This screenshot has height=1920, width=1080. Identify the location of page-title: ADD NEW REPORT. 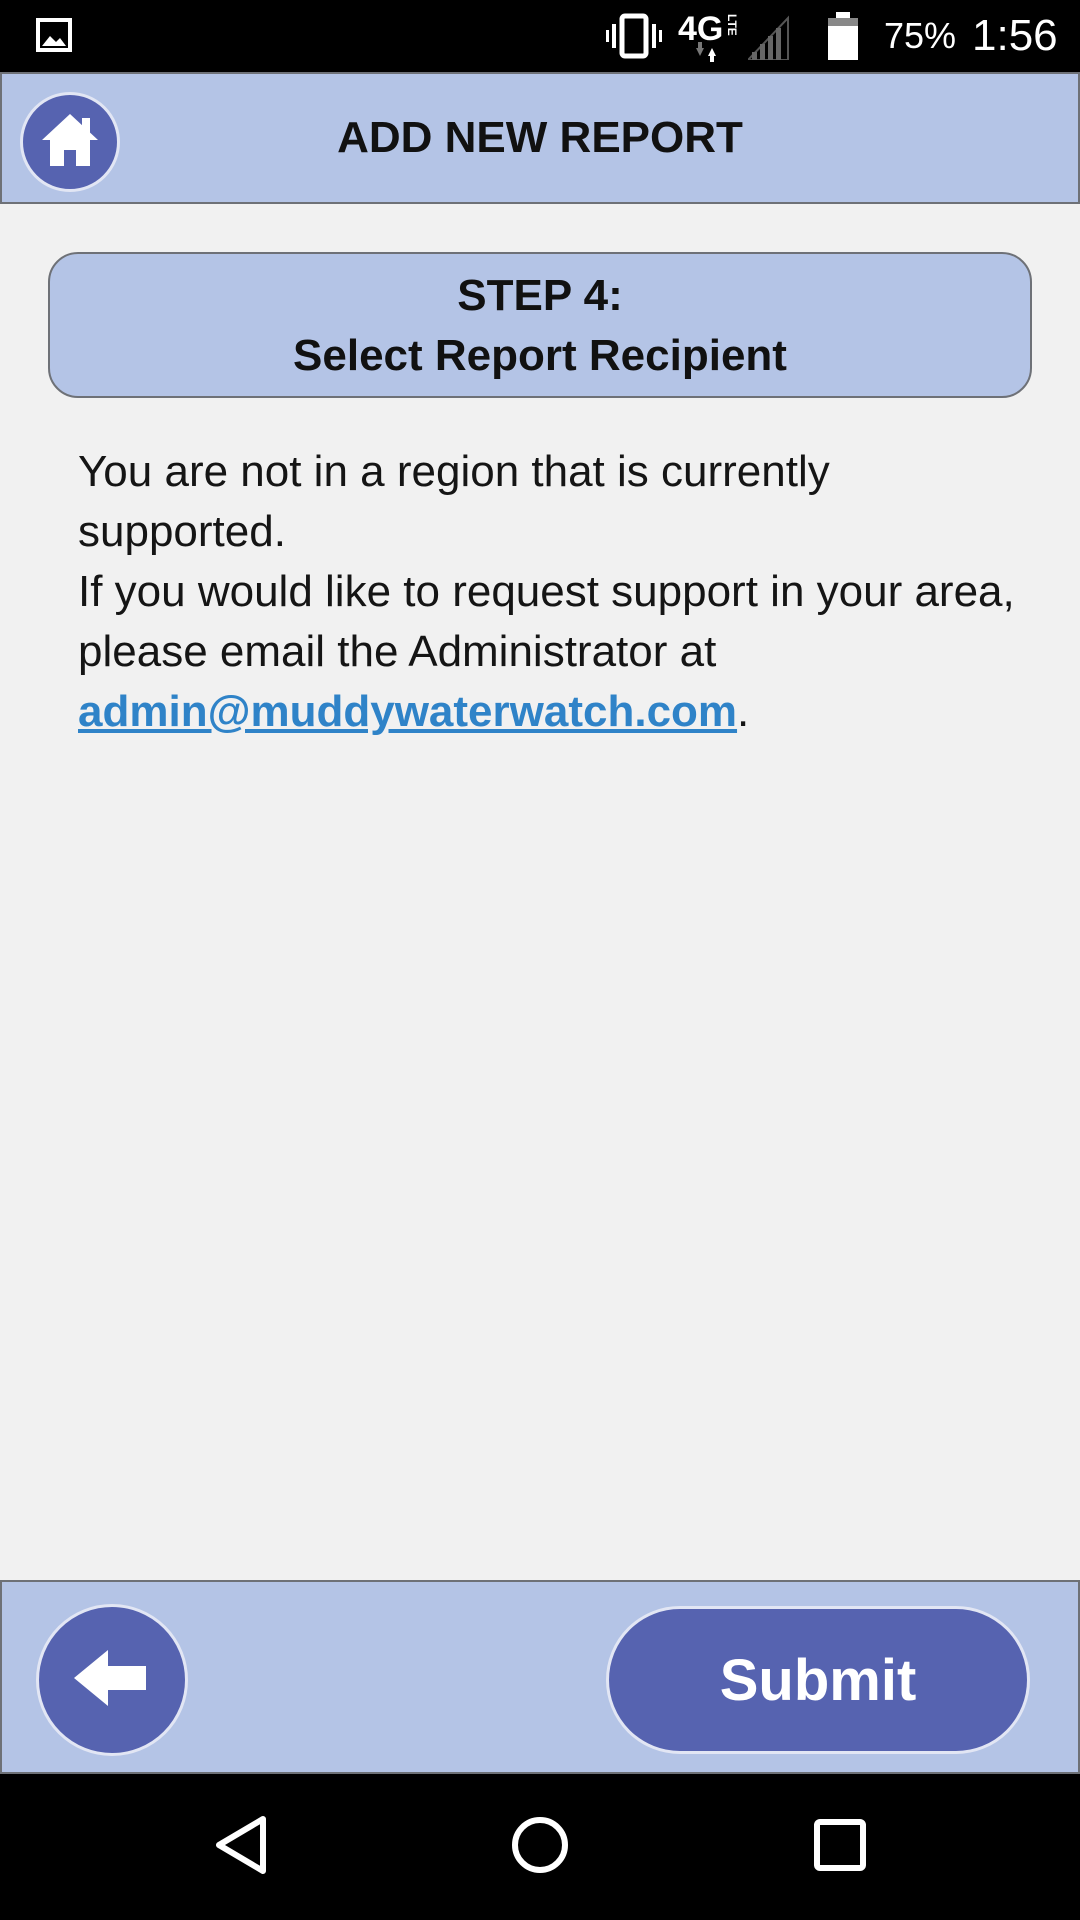
(540, 137).